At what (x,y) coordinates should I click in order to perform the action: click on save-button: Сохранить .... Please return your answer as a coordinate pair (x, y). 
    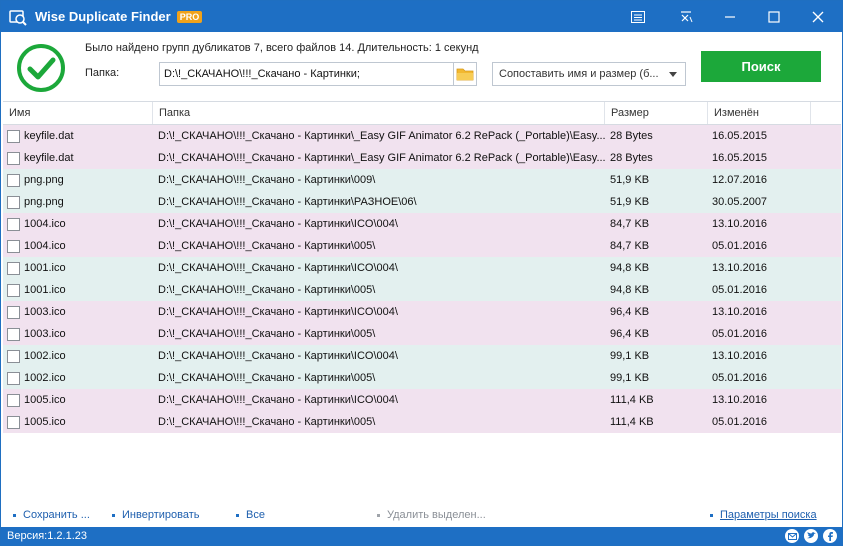
    Looking at the image, I should click on (51, 515).